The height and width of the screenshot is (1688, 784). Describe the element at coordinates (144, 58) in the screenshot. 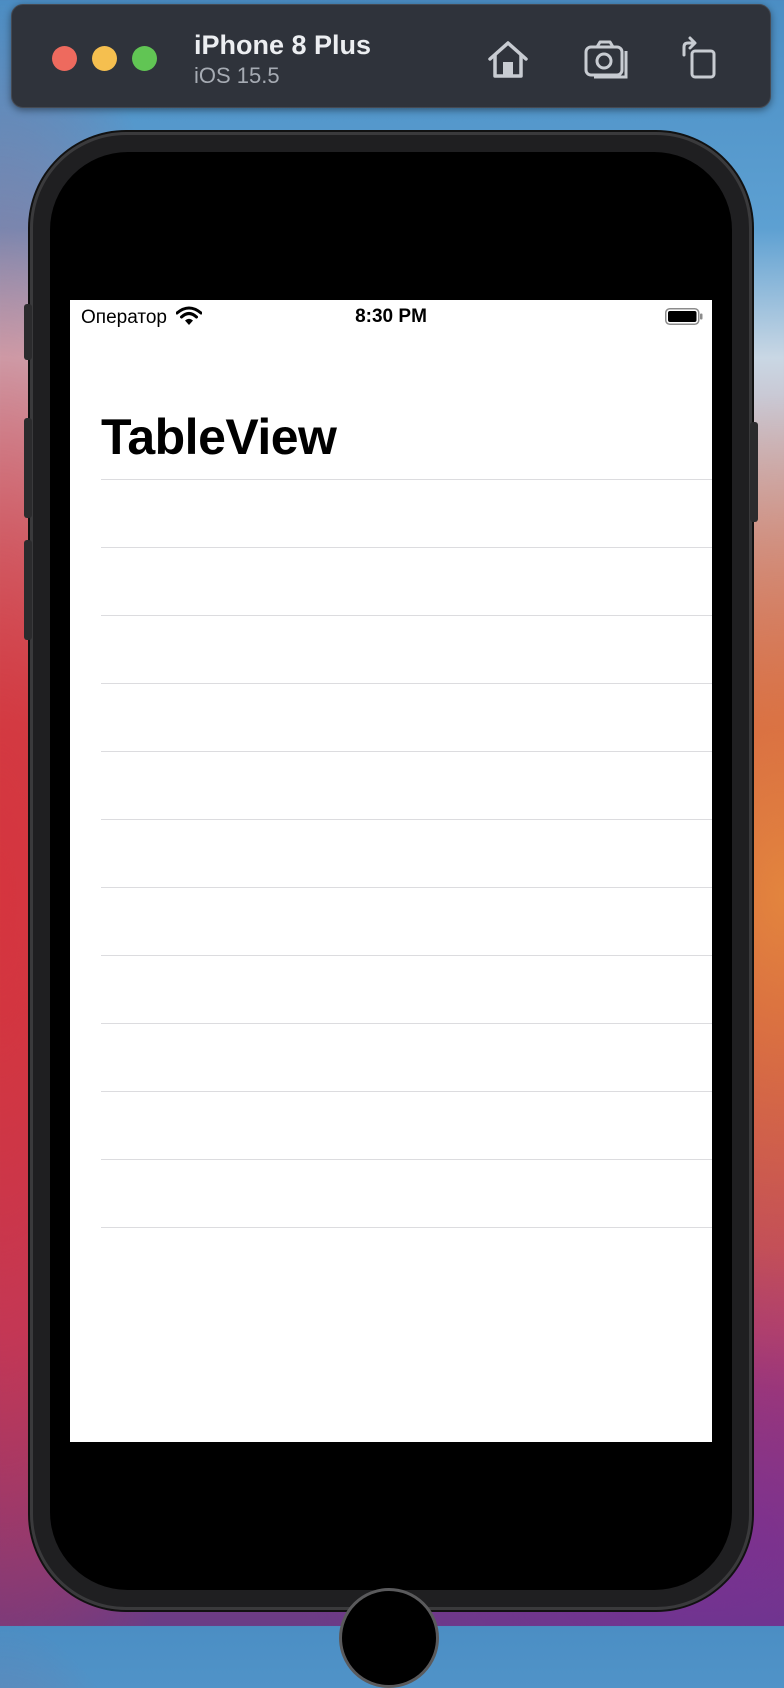

I see `maximize-window-button` at that location.